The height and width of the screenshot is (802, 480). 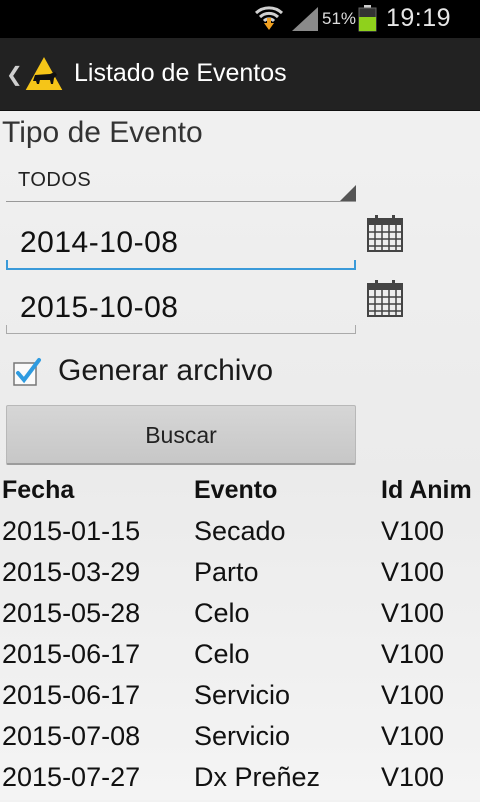 I want to click on cell-fecha: 2015-01-15, so click(x=71, y=531).